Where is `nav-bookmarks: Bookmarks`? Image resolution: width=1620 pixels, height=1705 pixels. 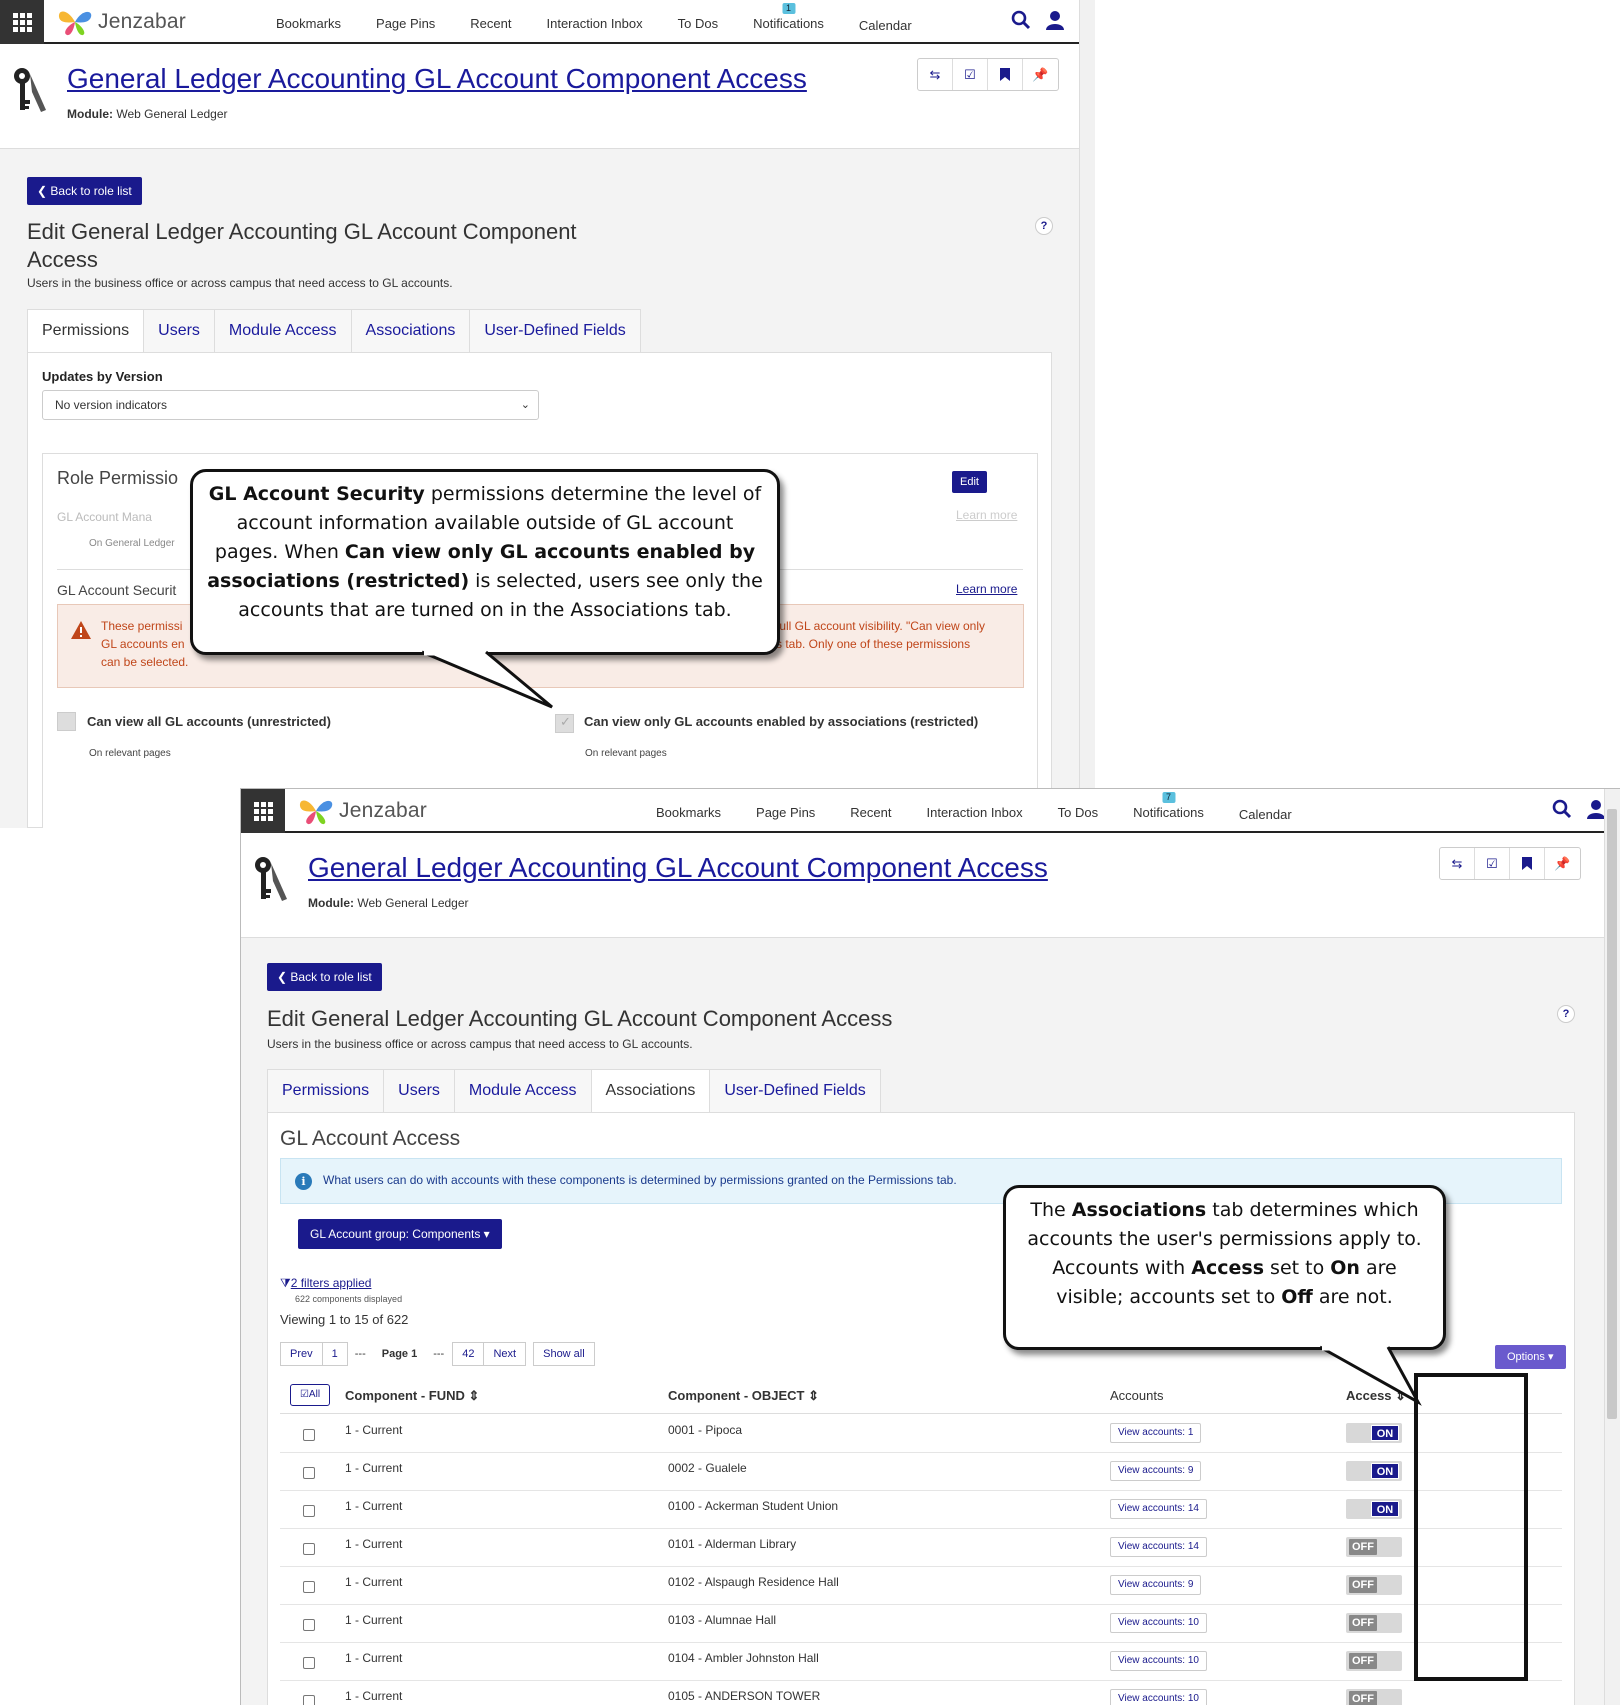
nav-bookmarks: Bookmarks is located at coordinates (308, 23).